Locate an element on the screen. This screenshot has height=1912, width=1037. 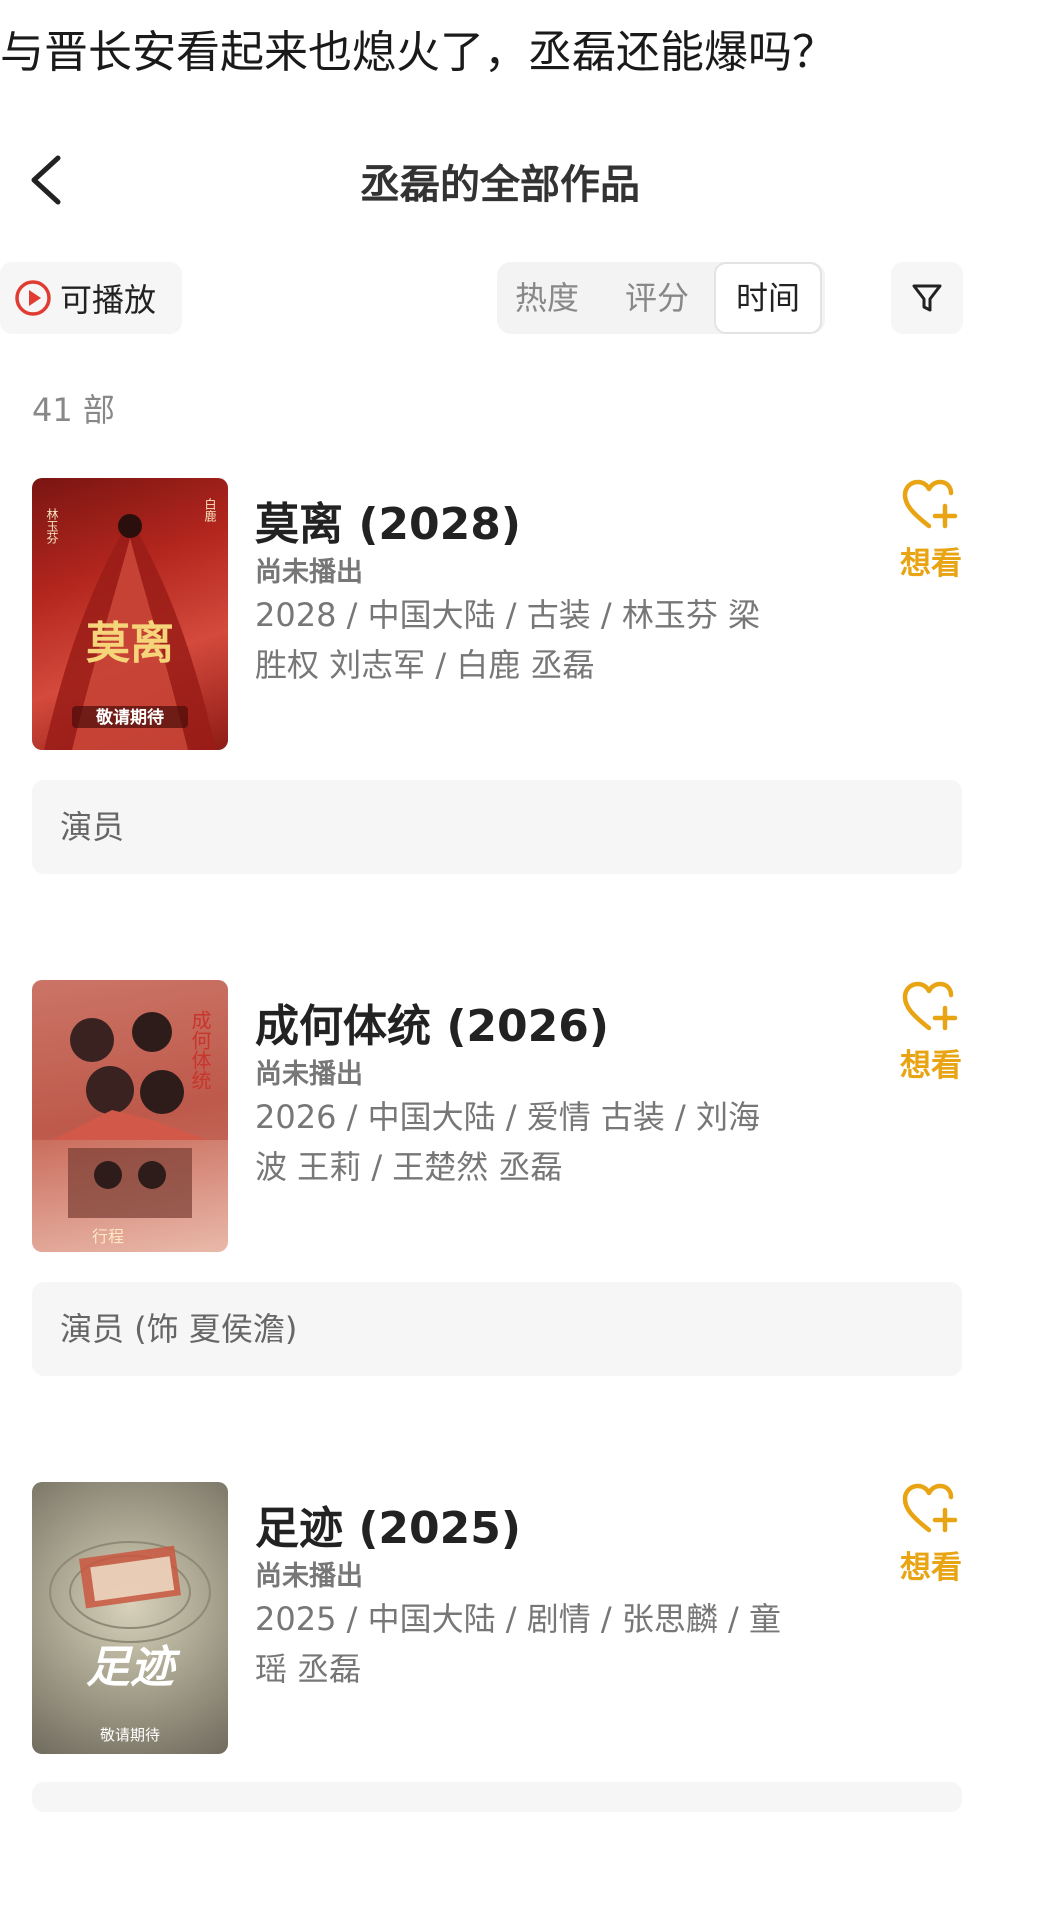
post-title: 与晋长安看起来也熄火了，丞磊还能爆吗？ is located at coordinates (418, 52).